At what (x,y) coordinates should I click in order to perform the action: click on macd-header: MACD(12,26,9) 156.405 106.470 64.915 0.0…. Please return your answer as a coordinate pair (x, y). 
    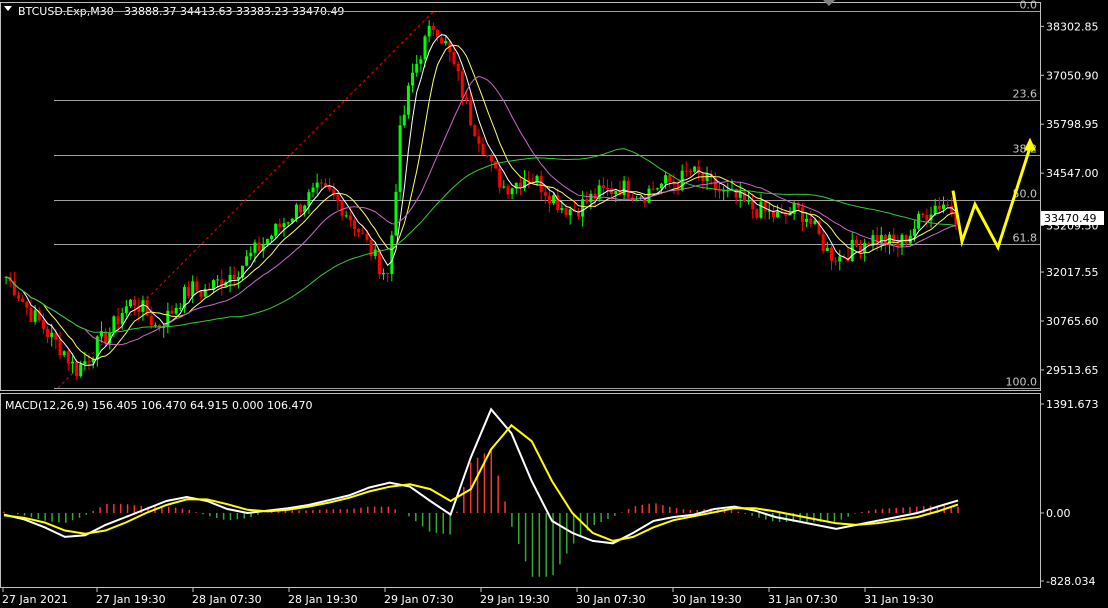
    Looking at the image, I should click on (158, 405).